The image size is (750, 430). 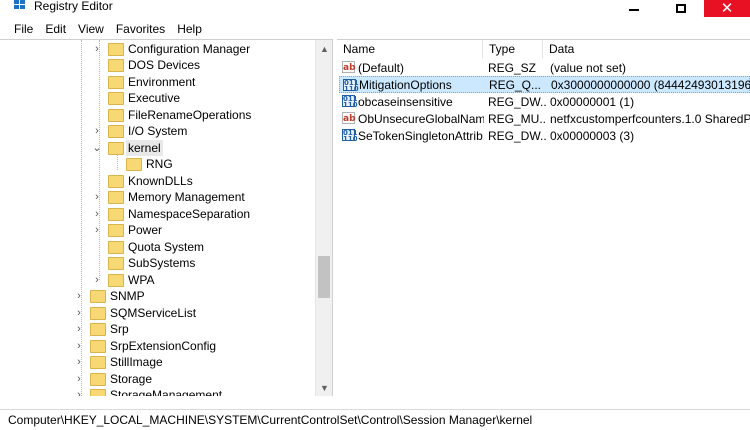 I want to click on menu-edit: Edit, so click(x=55, y=29).